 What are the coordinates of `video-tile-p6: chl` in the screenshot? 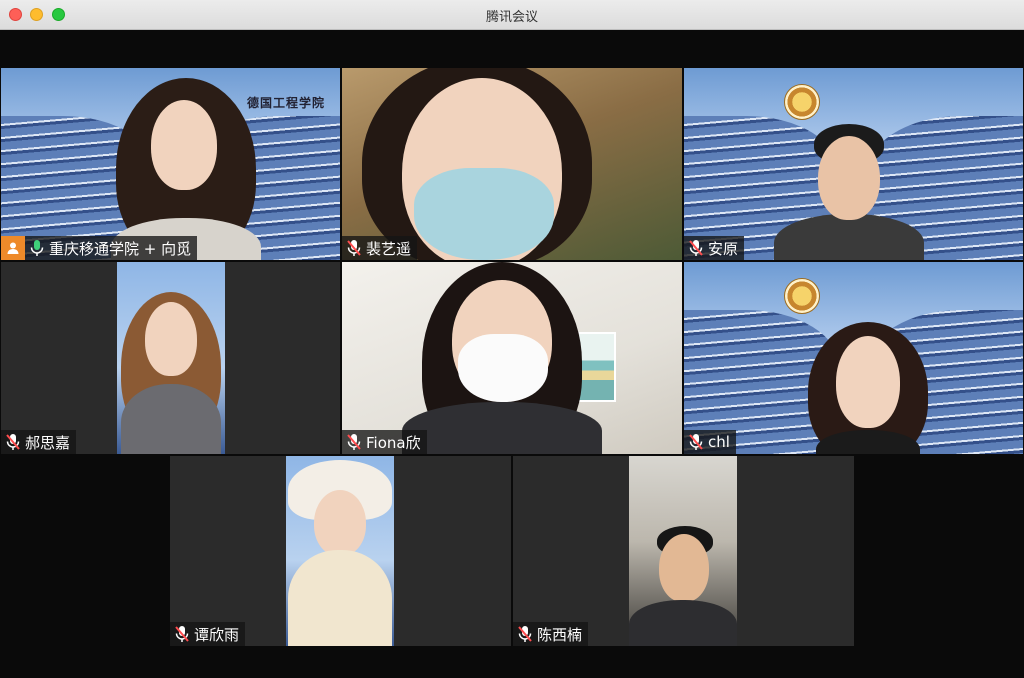 It's located at (853, 358).